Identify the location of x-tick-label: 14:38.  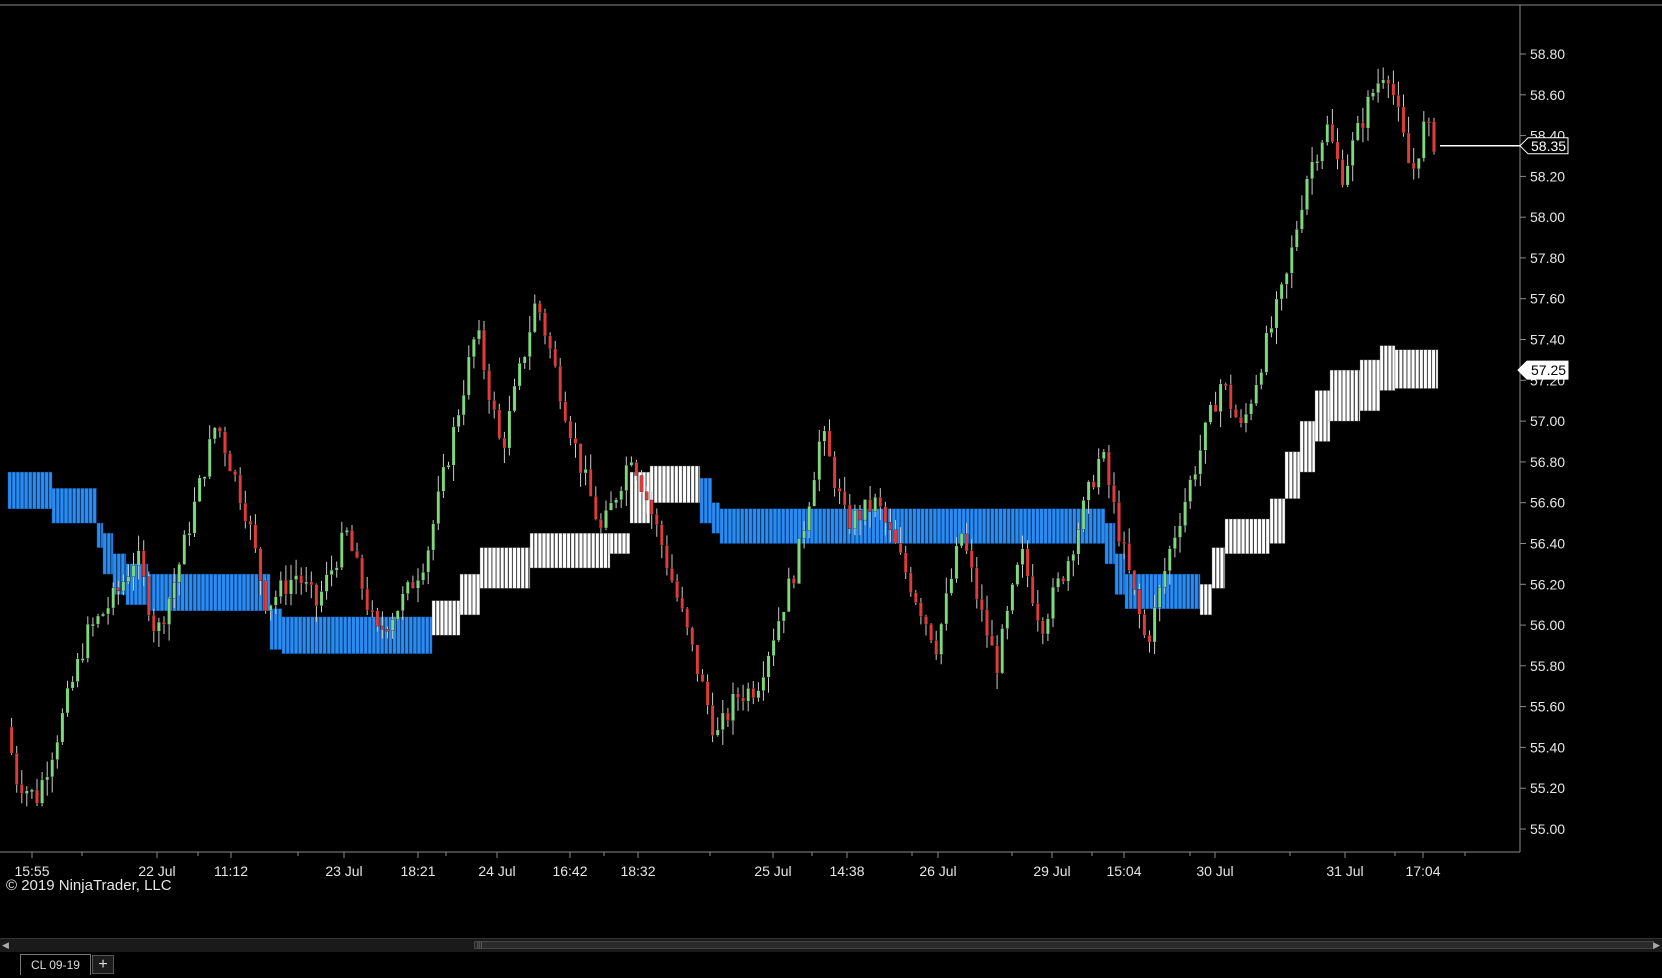
(846, 871).